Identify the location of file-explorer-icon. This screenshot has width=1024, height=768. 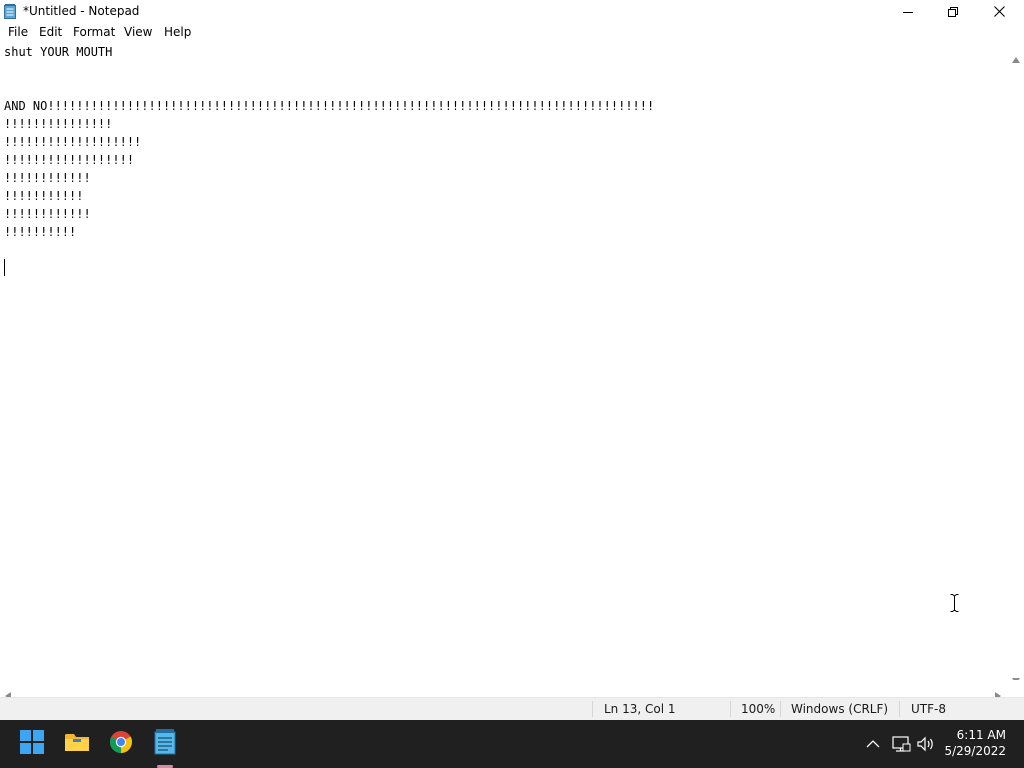
(77, 744).